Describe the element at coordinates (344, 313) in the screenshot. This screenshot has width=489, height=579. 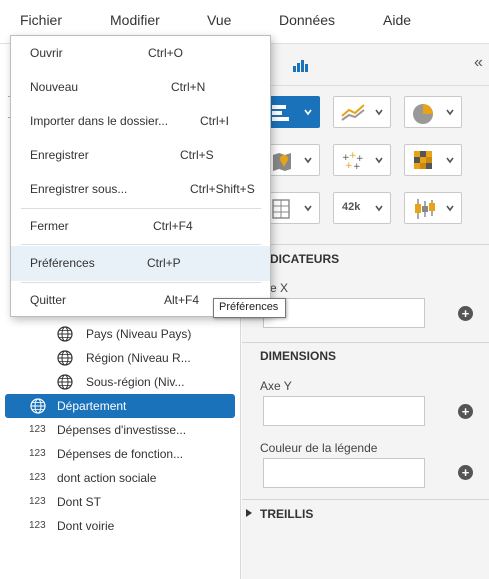
I see `axis-x-dropzone` at that location.